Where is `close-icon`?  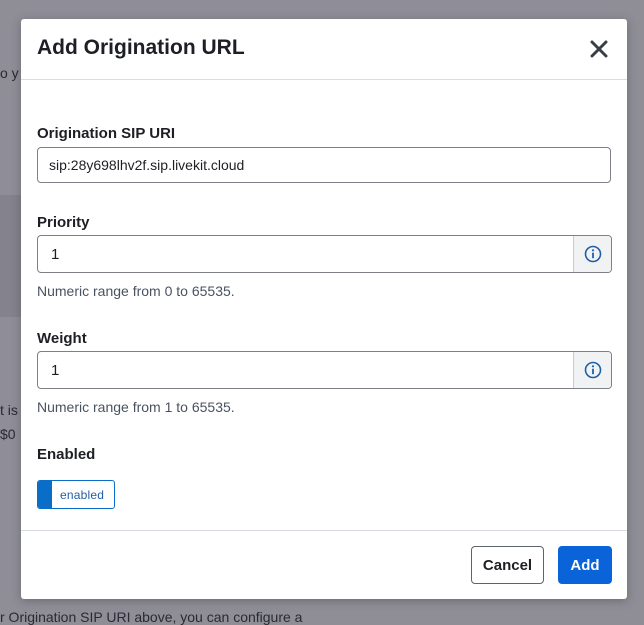
close-icon is located at coordinates (599, 49).